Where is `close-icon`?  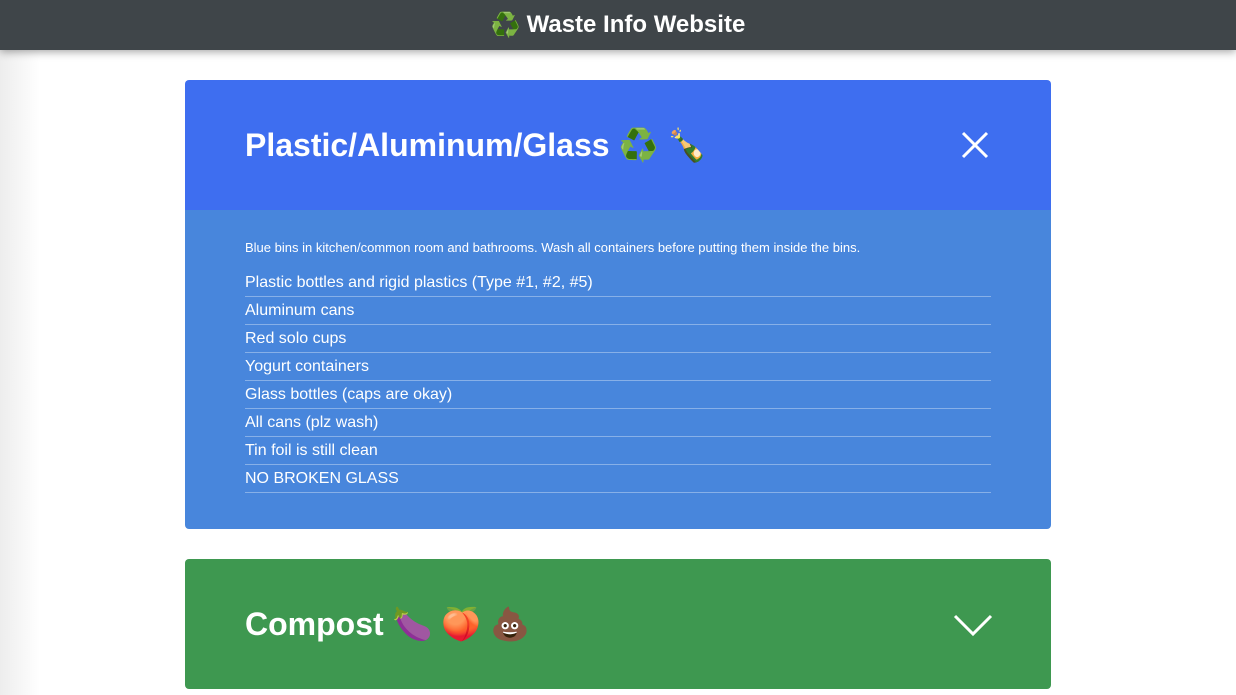
close-icon is located at coordinates (975, 145).